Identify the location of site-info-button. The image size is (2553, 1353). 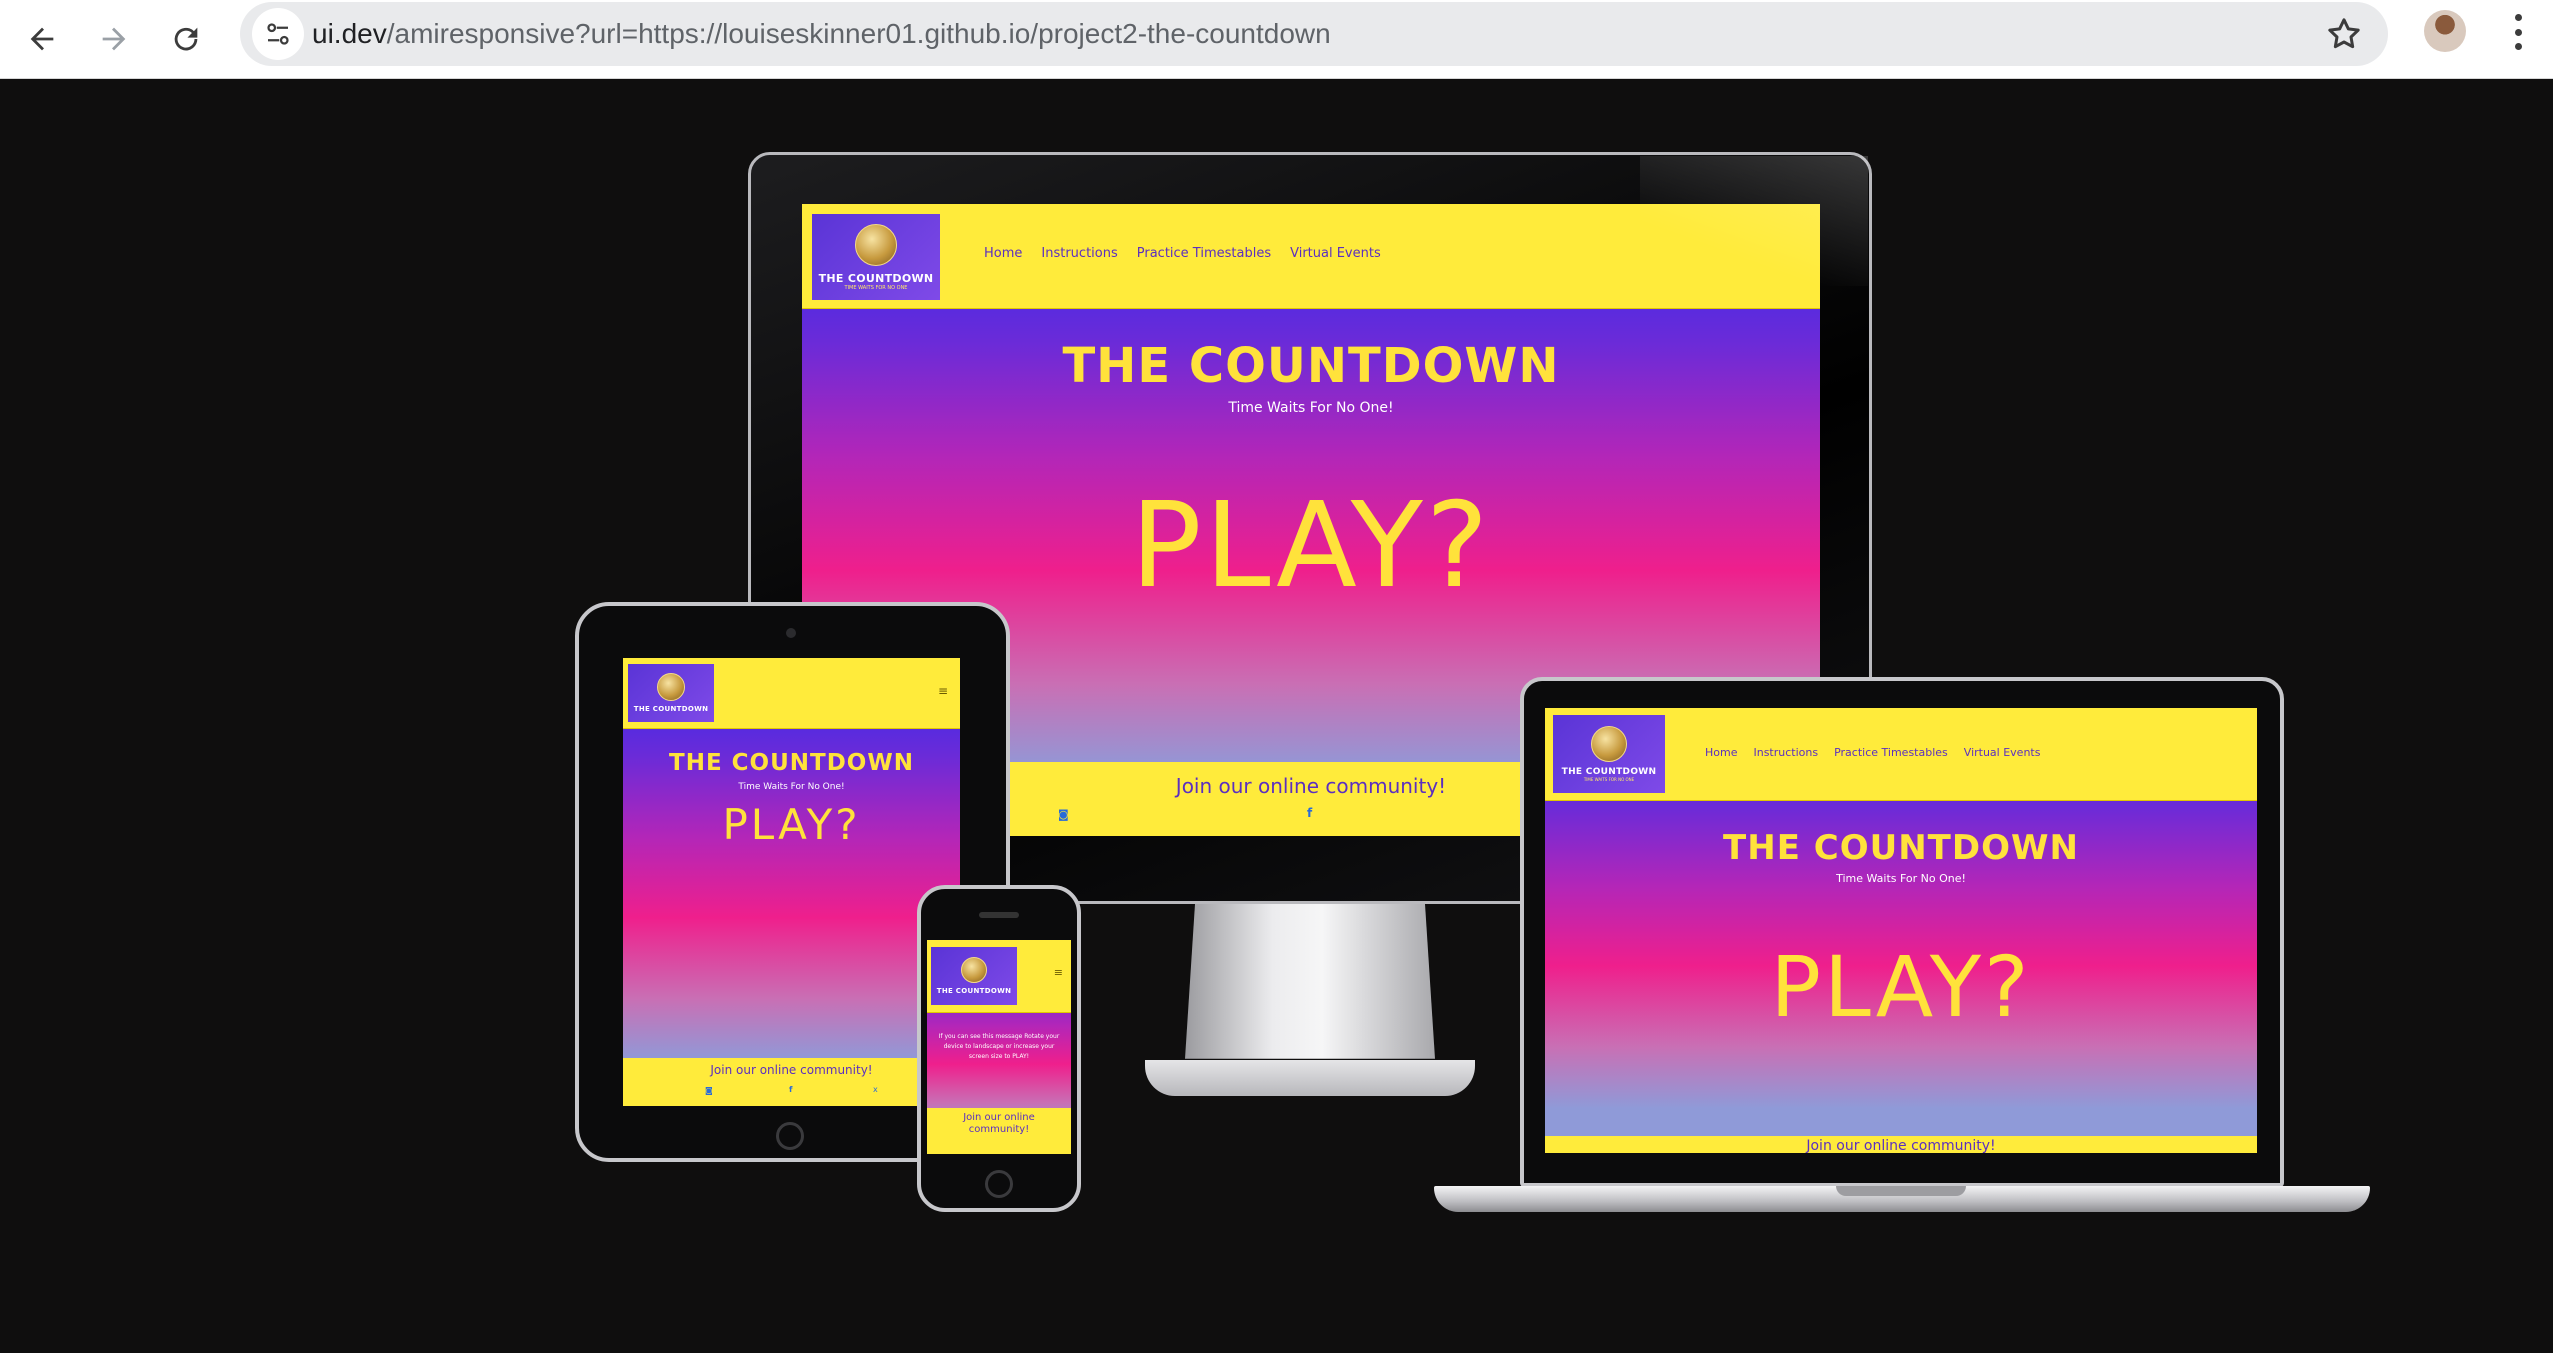
(278, 34).